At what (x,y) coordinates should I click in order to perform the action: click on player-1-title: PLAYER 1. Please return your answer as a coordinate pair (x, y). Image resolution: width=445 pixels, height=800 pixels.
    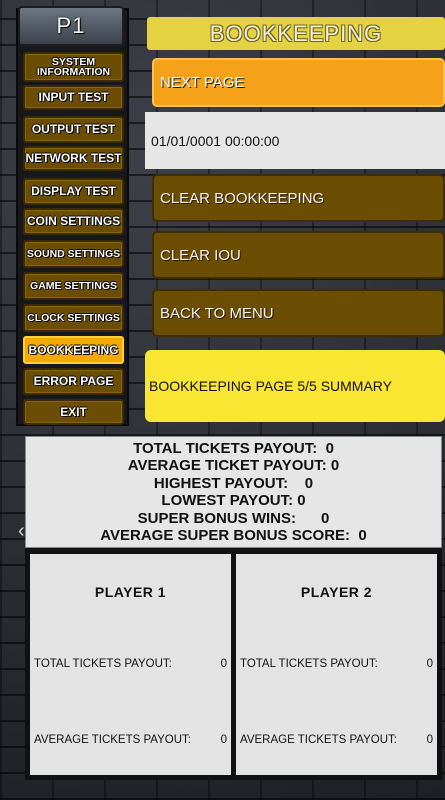
    Looking at the image, I should click on (130, 592).